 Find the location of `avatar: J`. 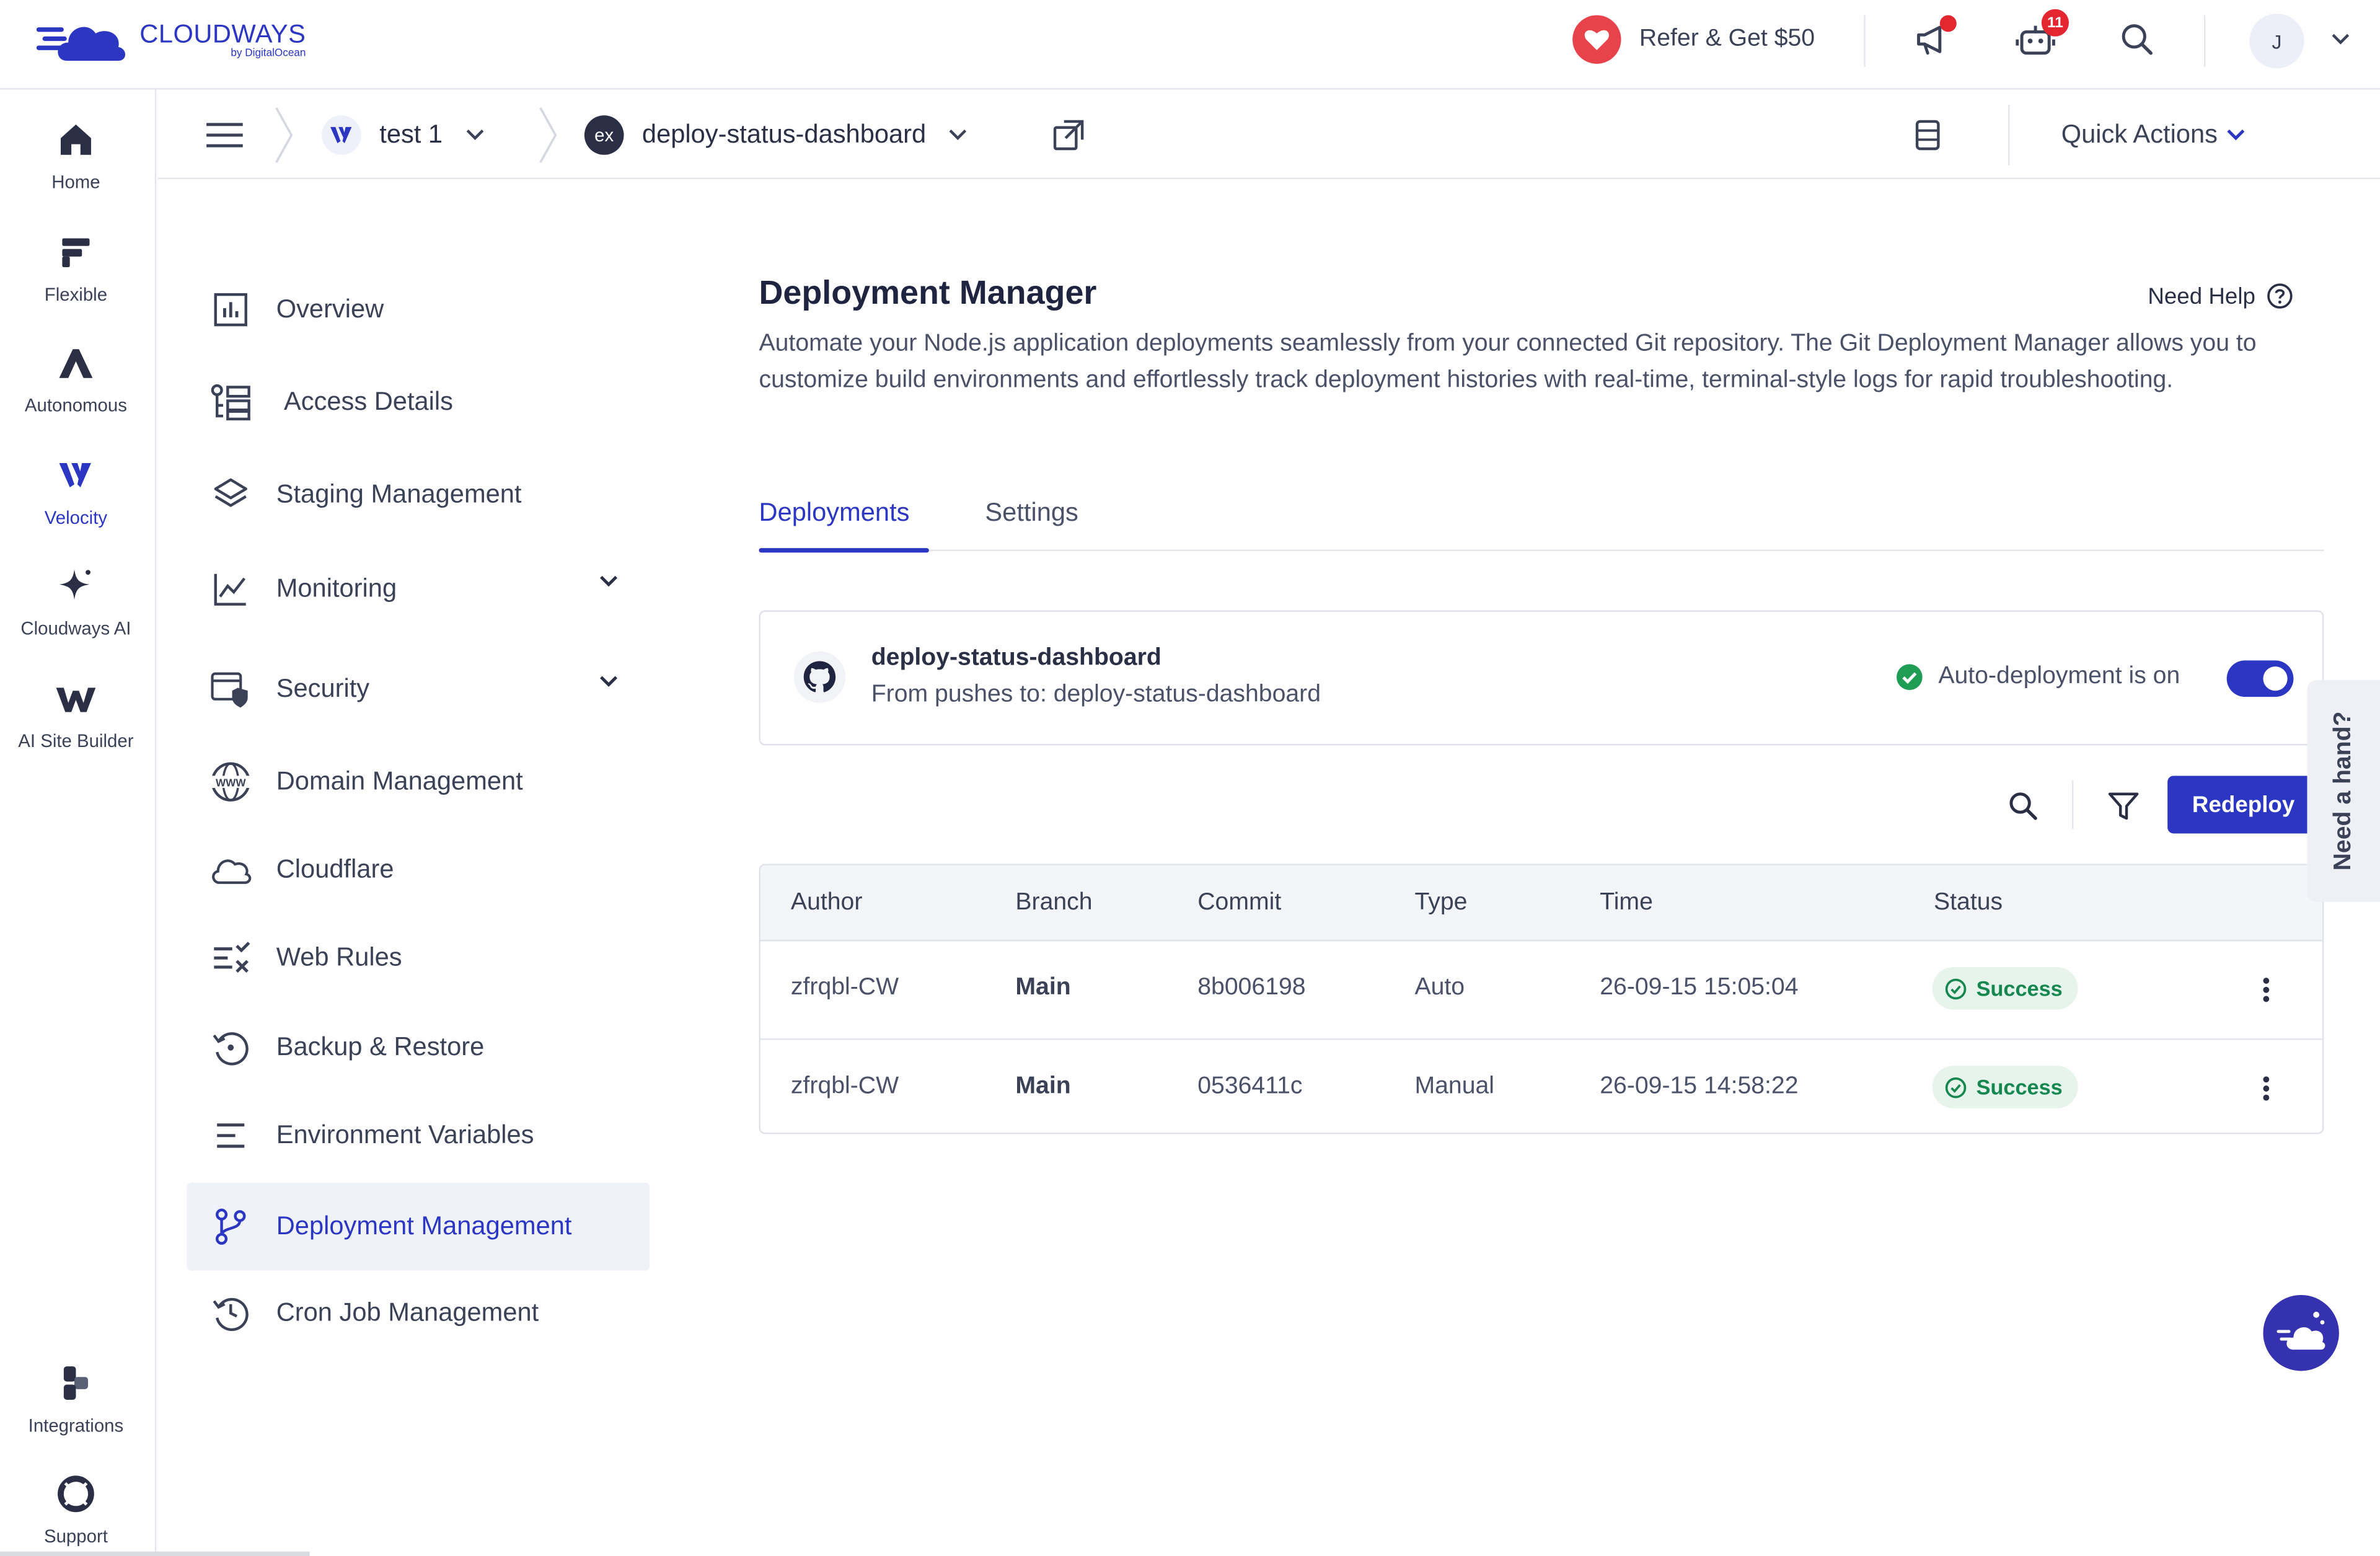

avatar: J is located at coordinates (2276, 41).